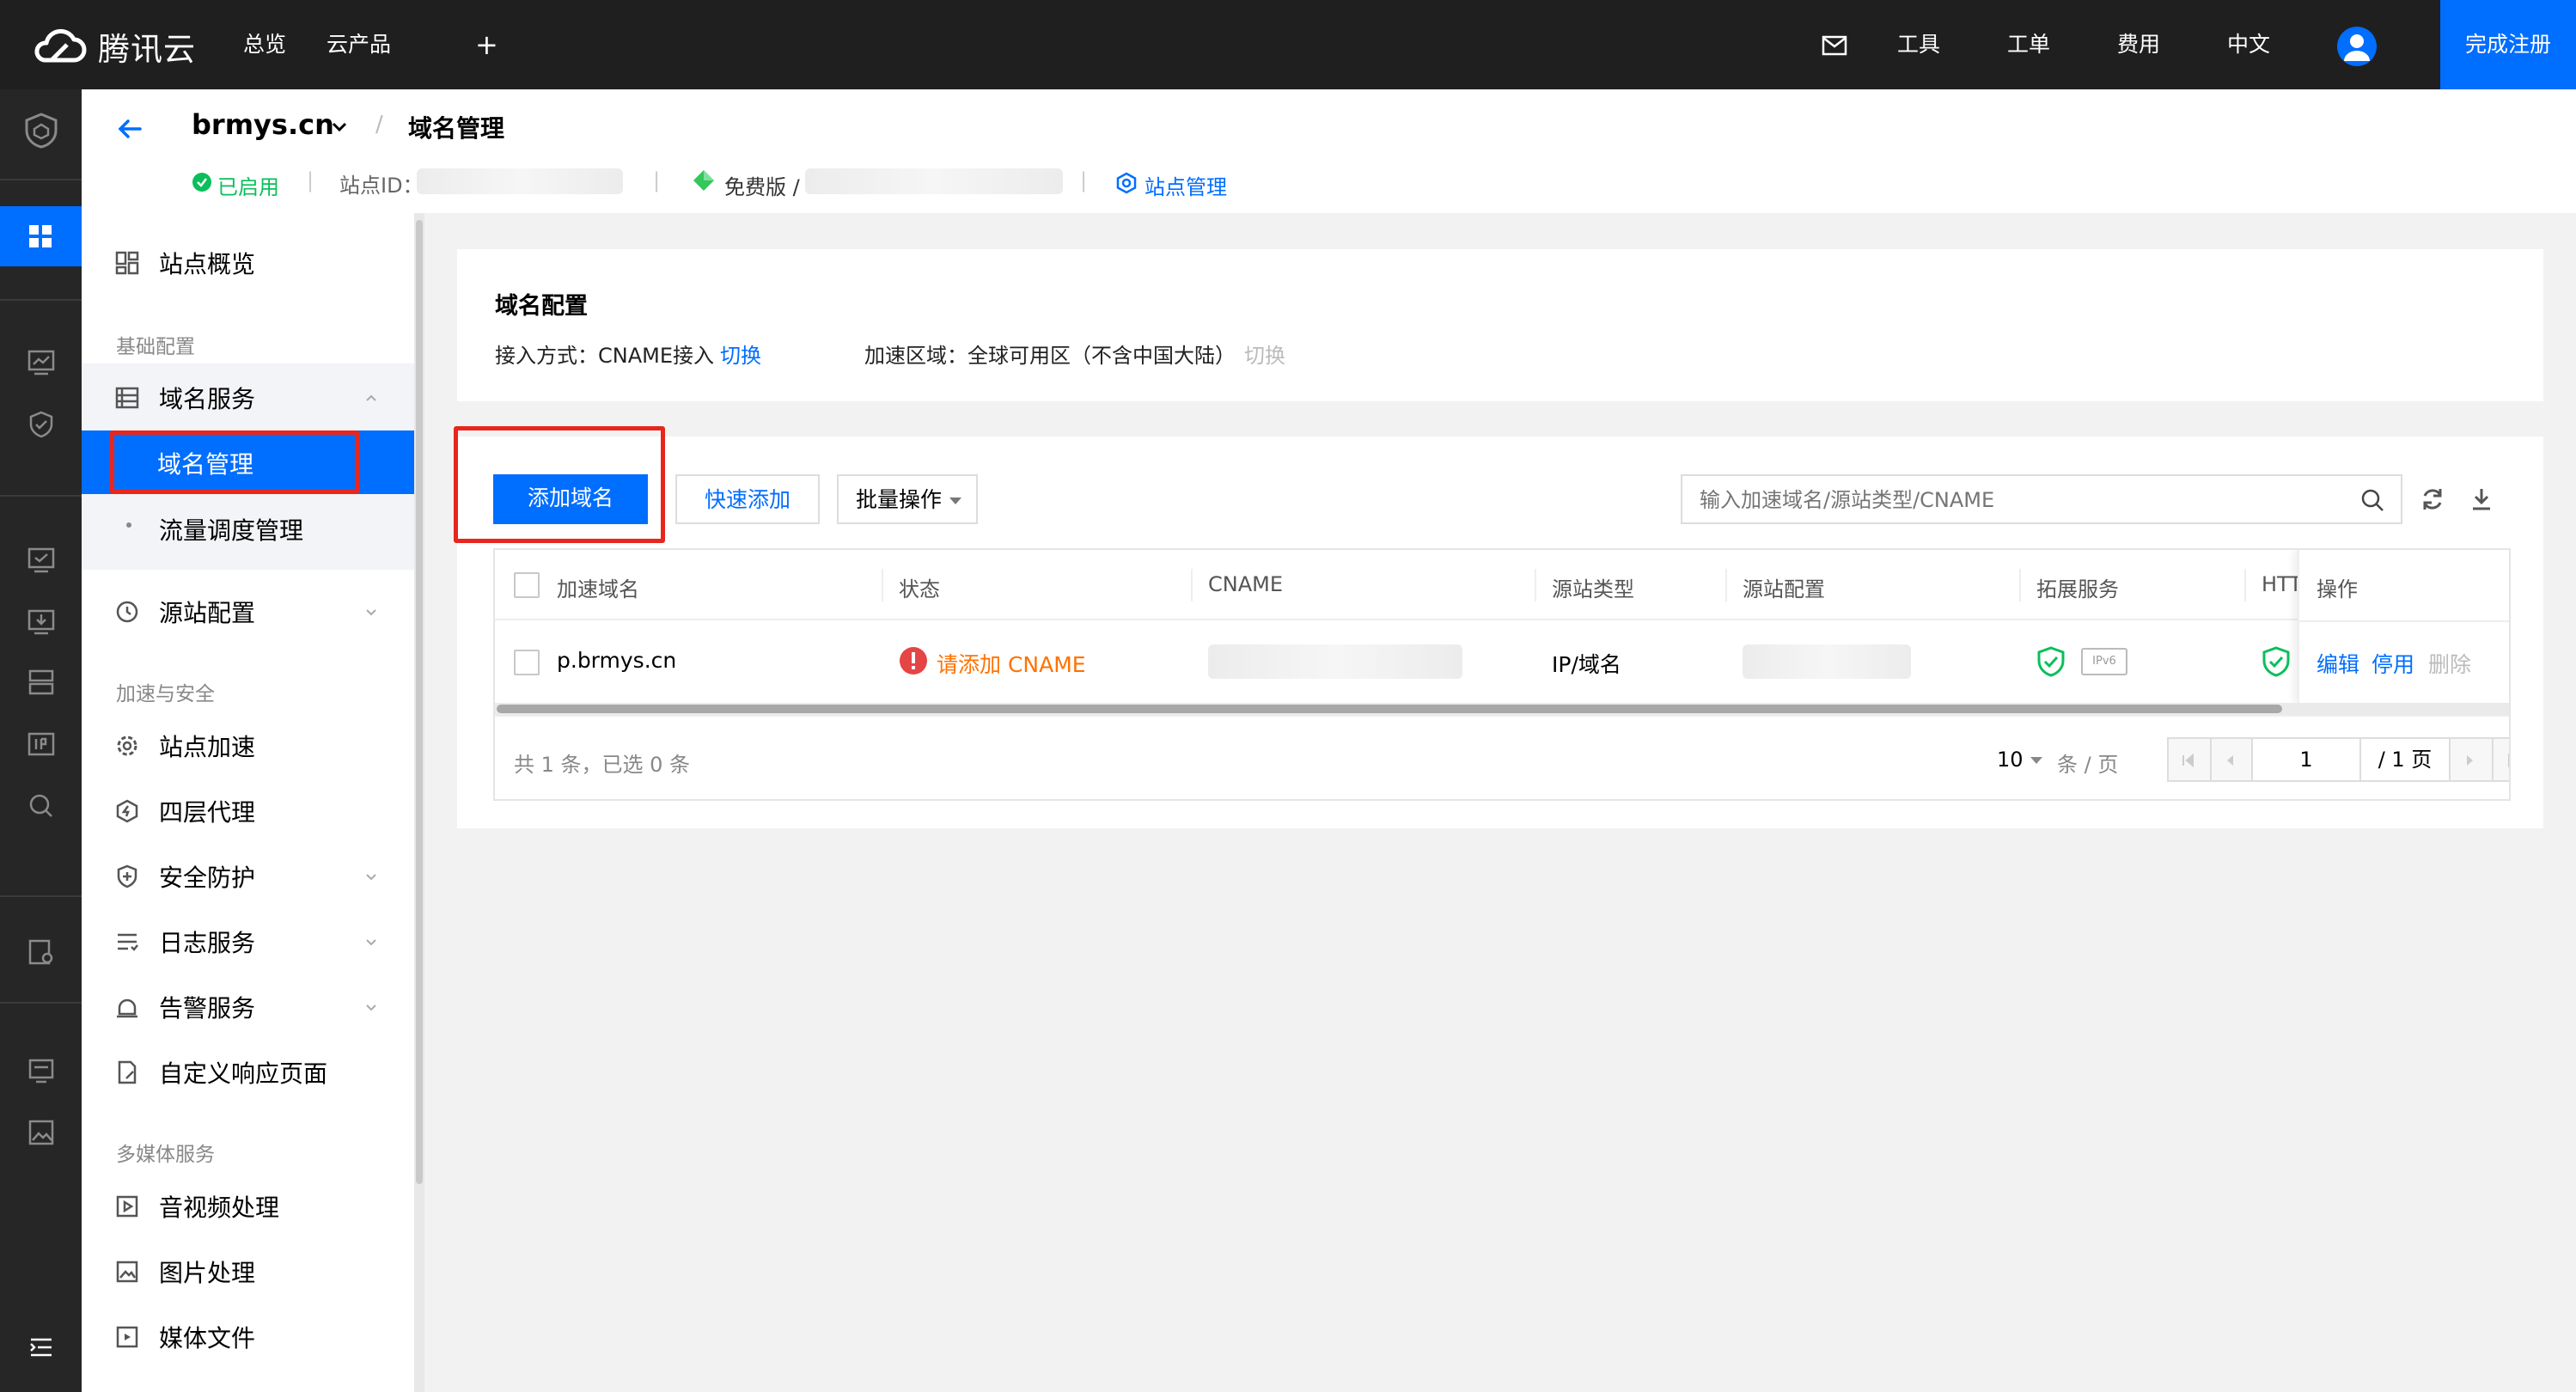 This screenshot has width=2576, height=1392. Describe the element at coordinates (248, 1206) in the screenshot. I see `sidebar-item-av-process: 音视频处理` at that location.